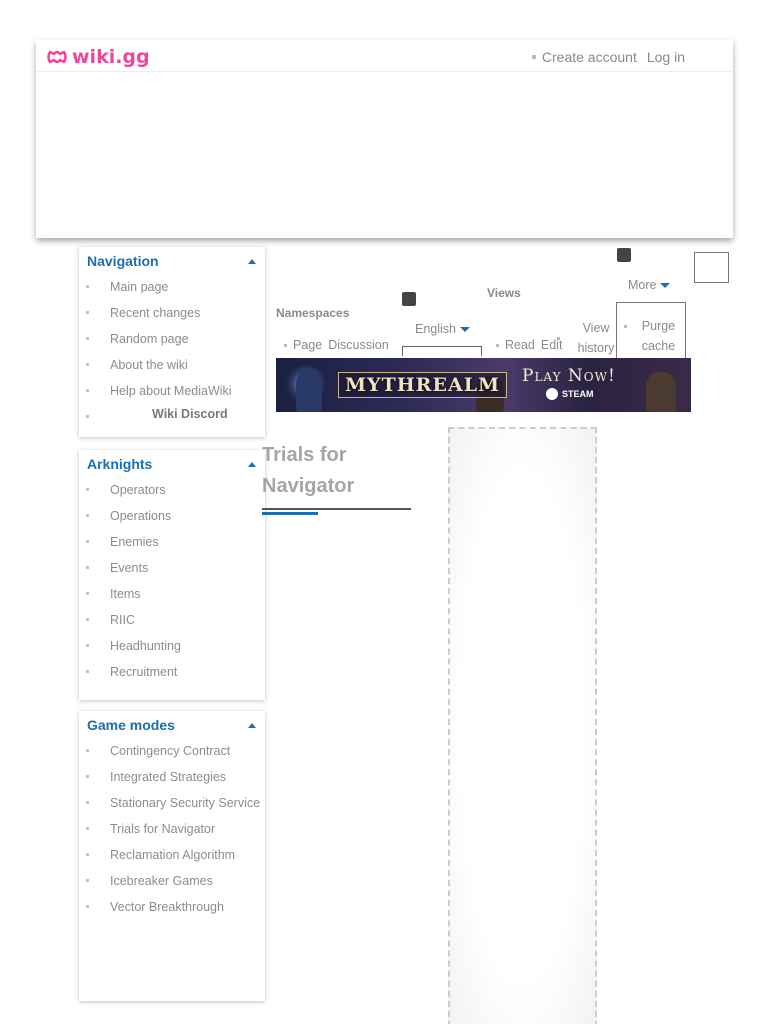 The image size is (768, 1024). I want to click on sidebar-item-recruitment: Recruitment, so click(172, 675).